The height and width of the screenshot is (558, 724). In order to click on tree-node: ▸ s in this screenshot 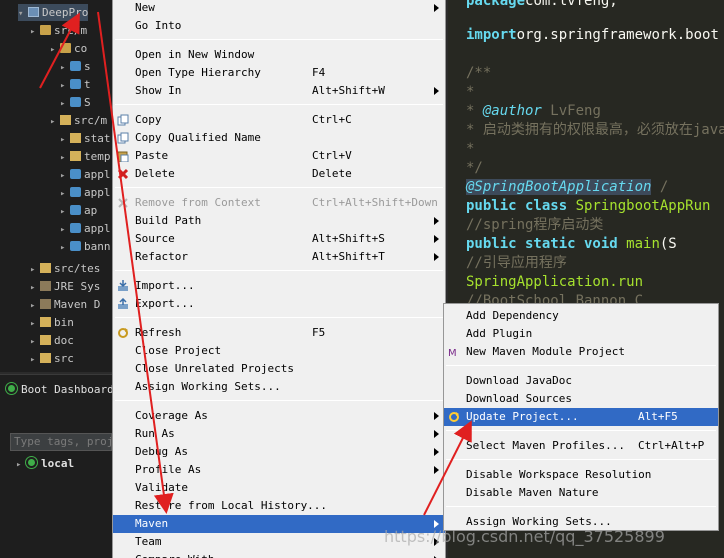, I will do `click(75, 66)`.